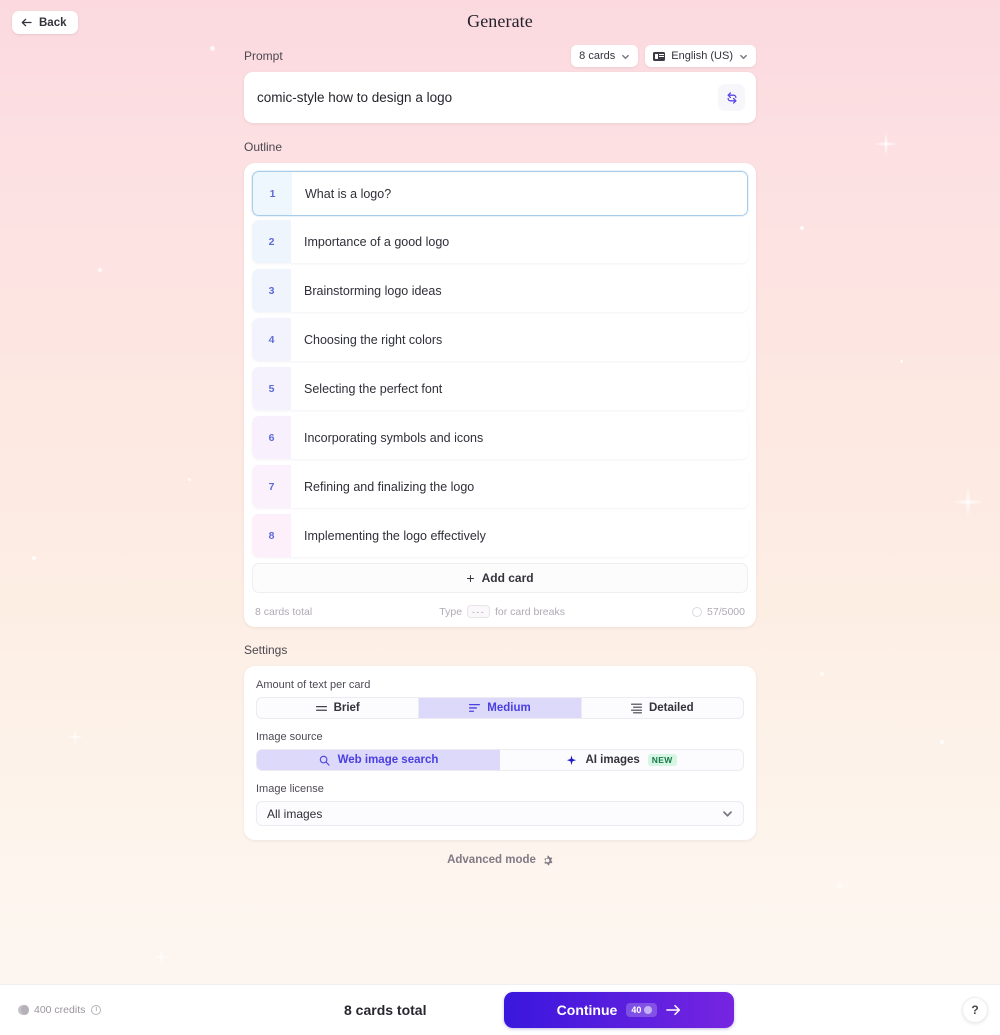 This screenshot has height=1035, width=1000. I want to click on image-license-label: Image license, so click(290, 789).